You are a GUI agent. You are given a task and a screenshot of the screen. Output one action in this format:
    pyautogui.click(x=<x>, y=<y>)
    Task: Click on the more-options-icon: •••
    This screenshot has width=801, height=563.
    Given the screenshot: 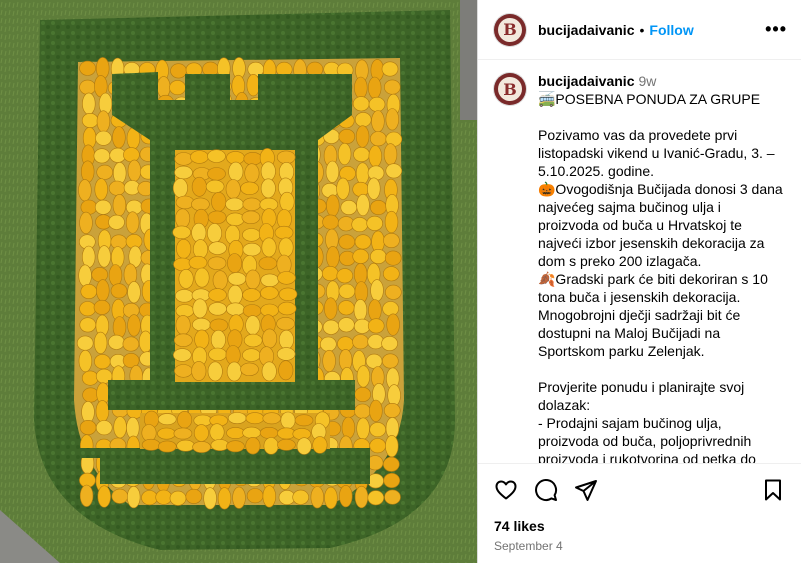 What is the action you would take?
    pyautogui.click(x=776, y=29)
    